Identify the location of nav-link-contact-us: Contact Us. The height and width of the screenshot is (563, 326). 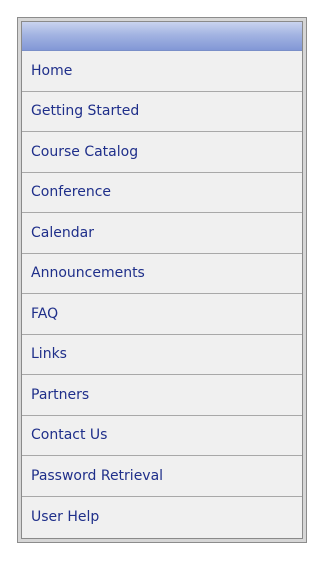
(69, 435).